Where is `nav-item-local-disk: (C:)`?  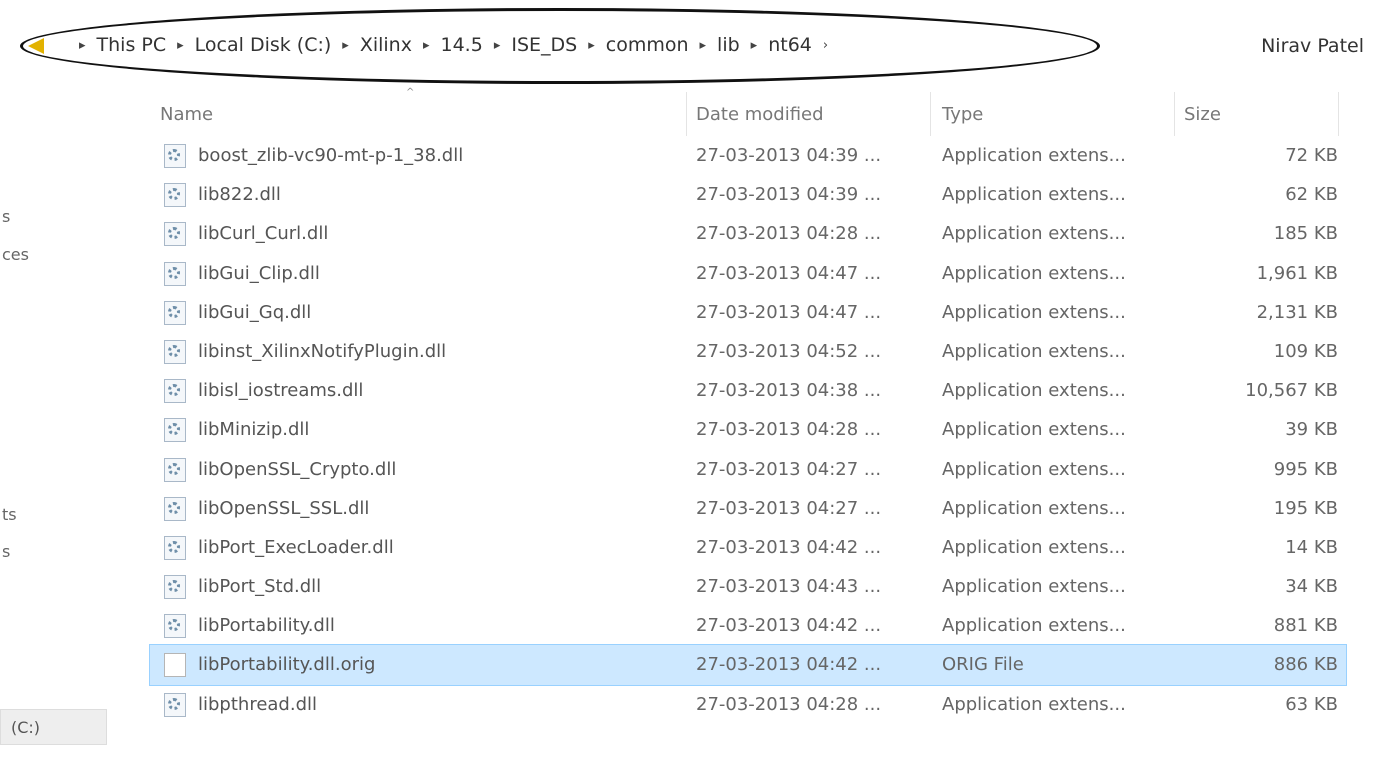
nav-item-local-disk: (C:) is located at coordinates (53, 727).